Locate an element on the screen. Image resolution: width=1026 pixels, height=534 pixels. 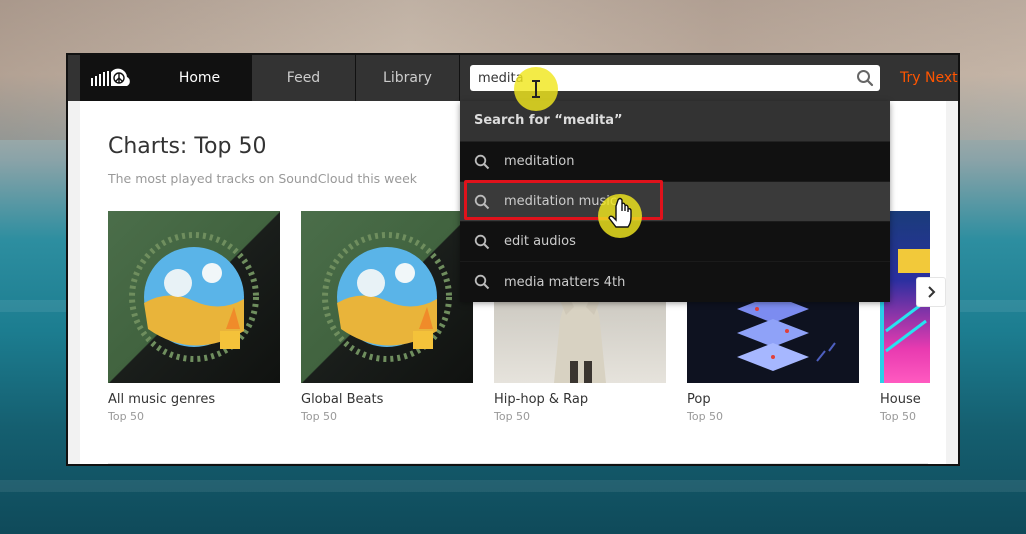
chart-card-title: Global Beats is located at coordinates (387, 399).